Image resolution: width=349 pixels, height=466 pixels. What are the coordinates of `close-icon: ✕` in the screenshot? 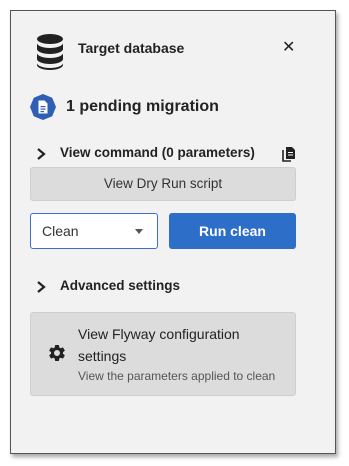 It's located at (288, 48).